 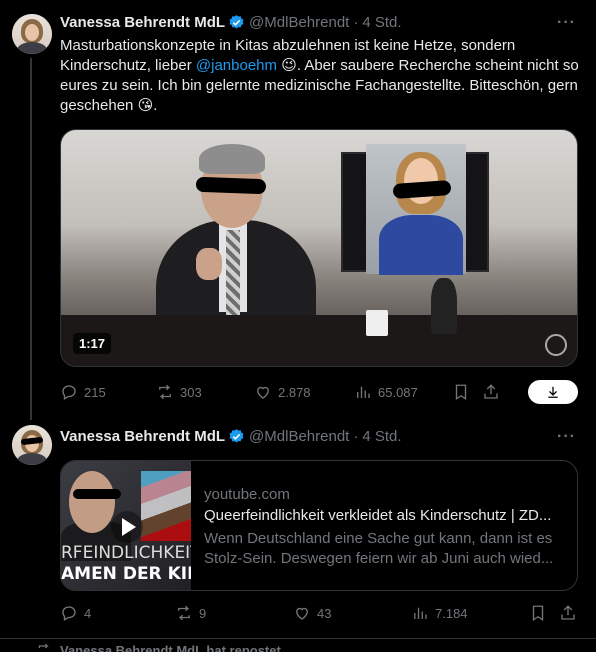 I want to click on repost-count: 9, so click(x=203, y=613).